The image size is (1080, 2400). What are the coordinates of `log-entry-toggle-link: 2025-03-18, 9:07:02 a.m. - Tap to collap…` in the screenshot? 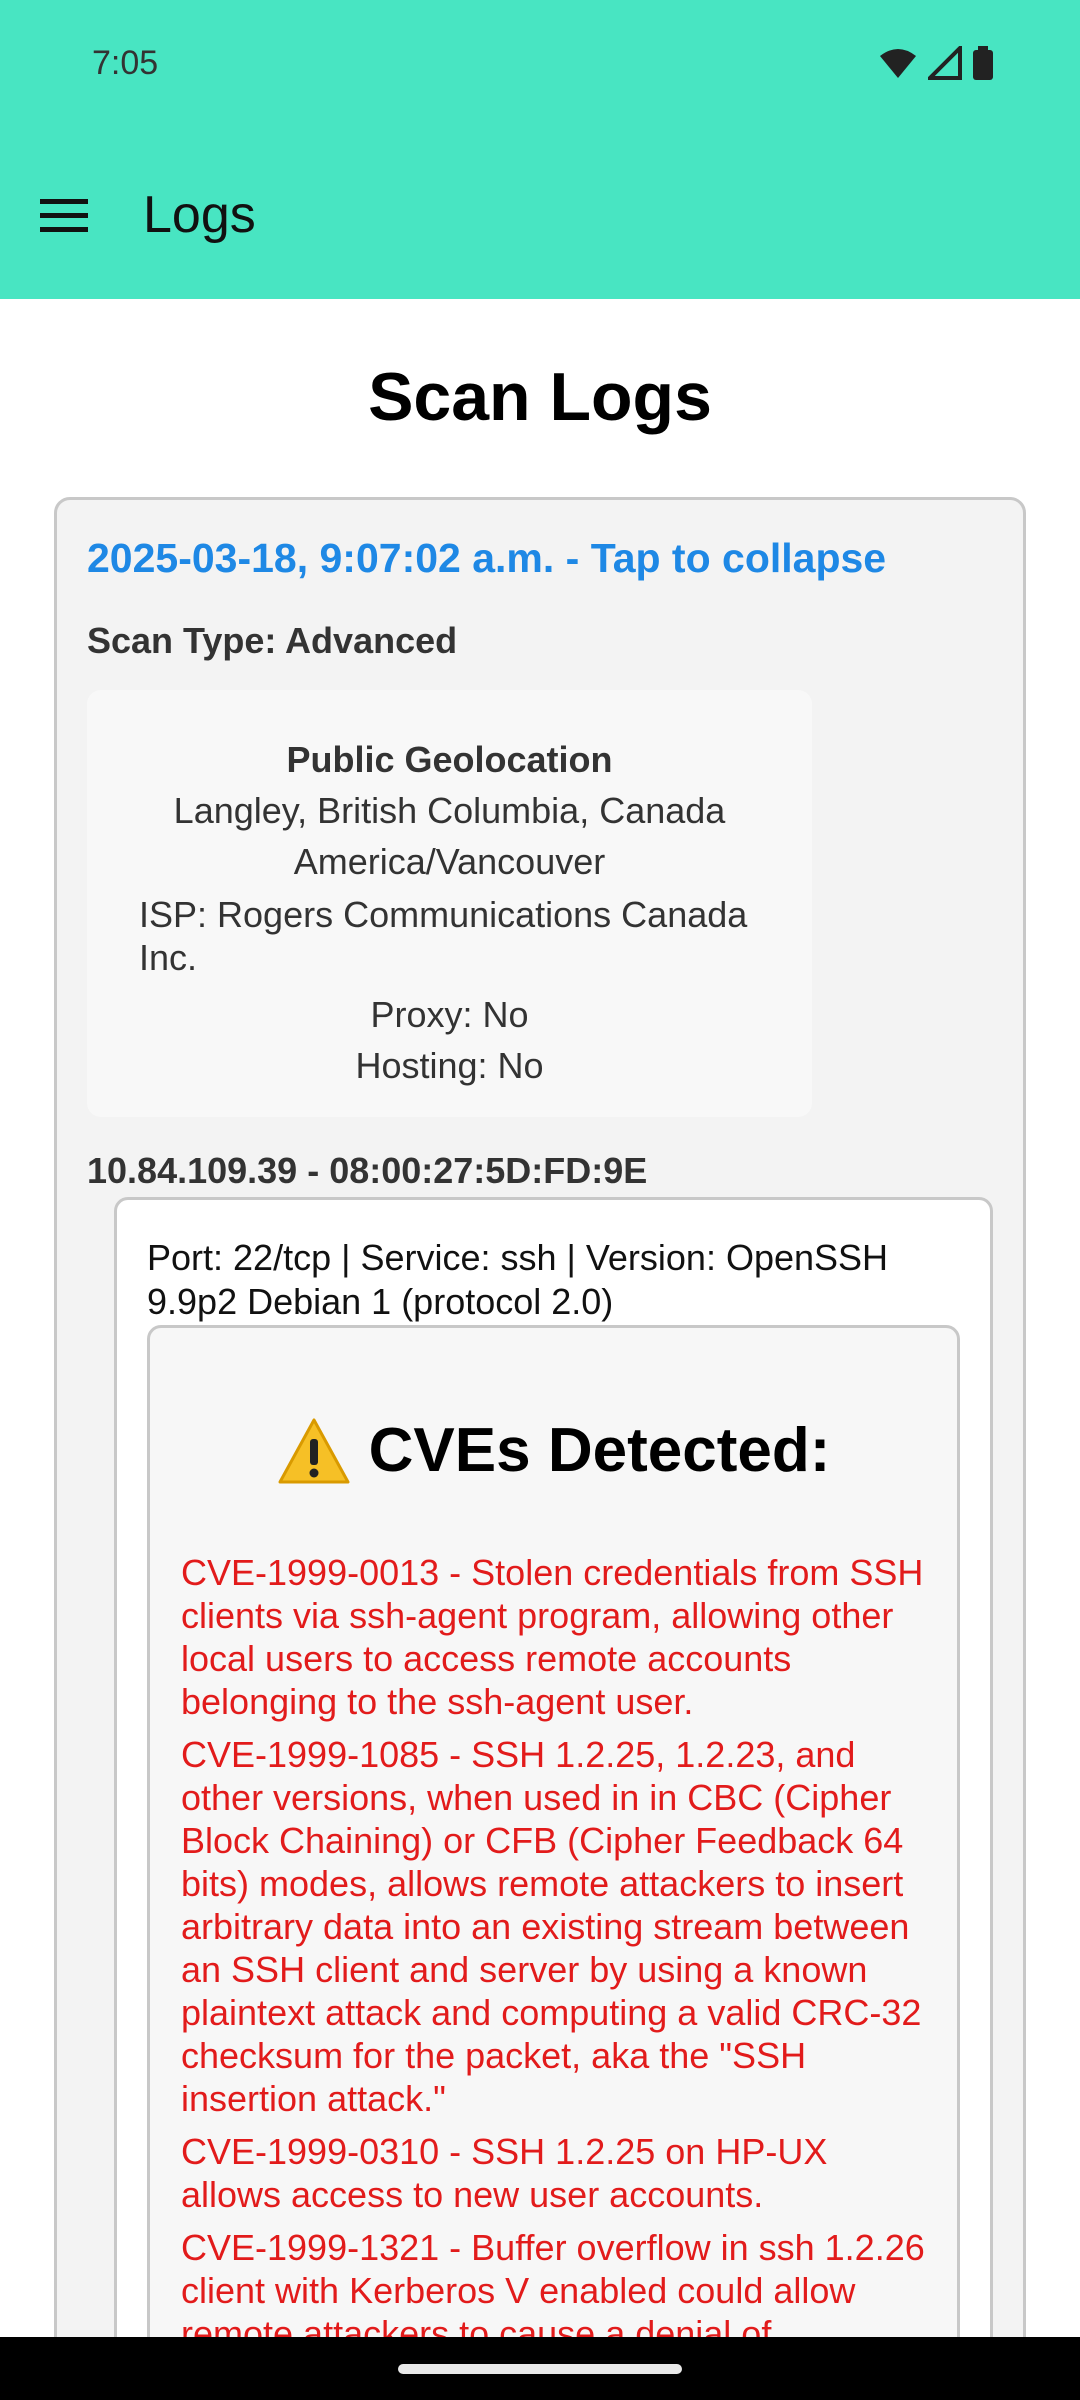 It's located at (486, 558).